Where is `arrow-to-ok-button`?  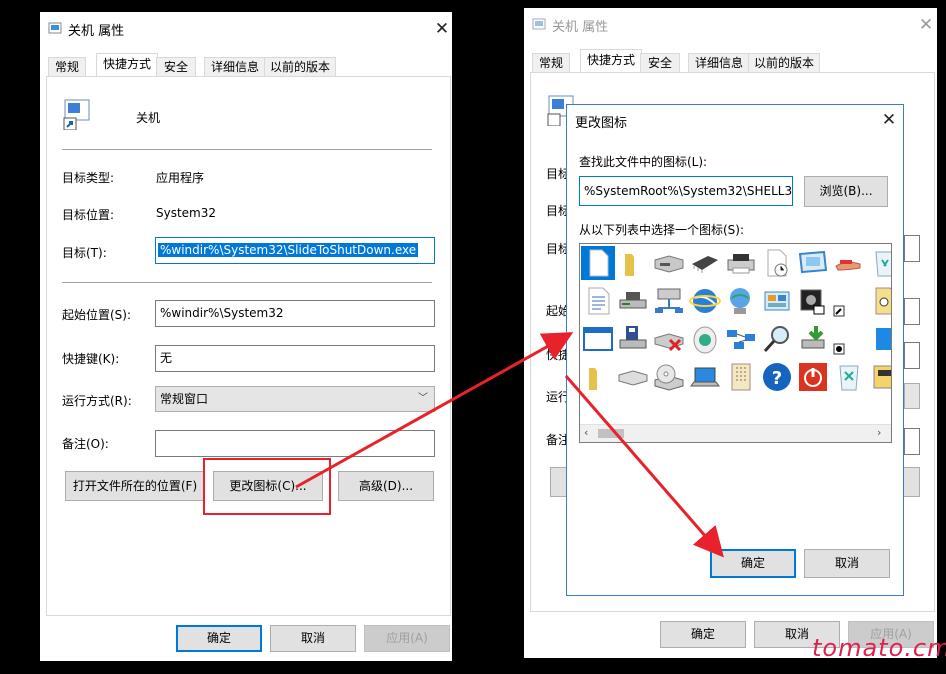 arrow-to-ok-button is located at coordinates (644, 466).